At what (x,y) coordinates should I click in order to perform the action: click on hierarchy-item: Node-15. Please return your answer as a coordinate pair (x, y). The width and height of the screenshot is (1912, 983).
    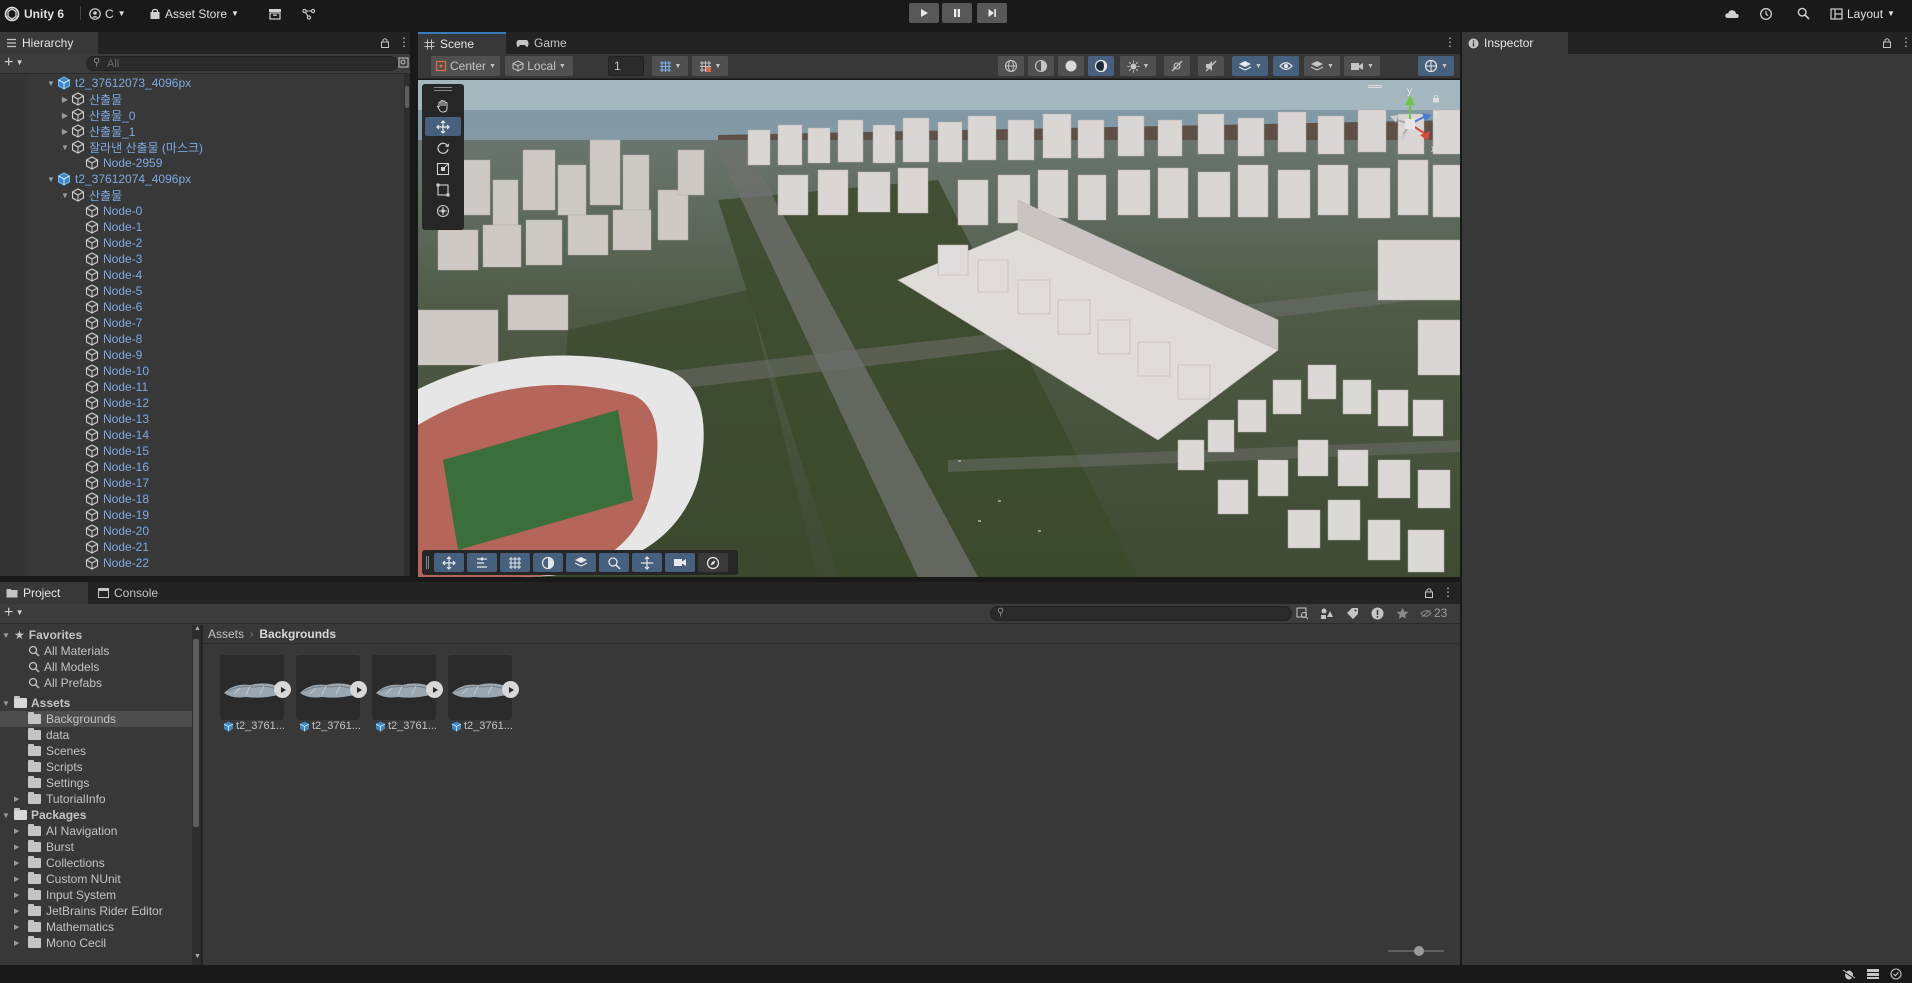
    Looking at the image, I should click on (74, 451).